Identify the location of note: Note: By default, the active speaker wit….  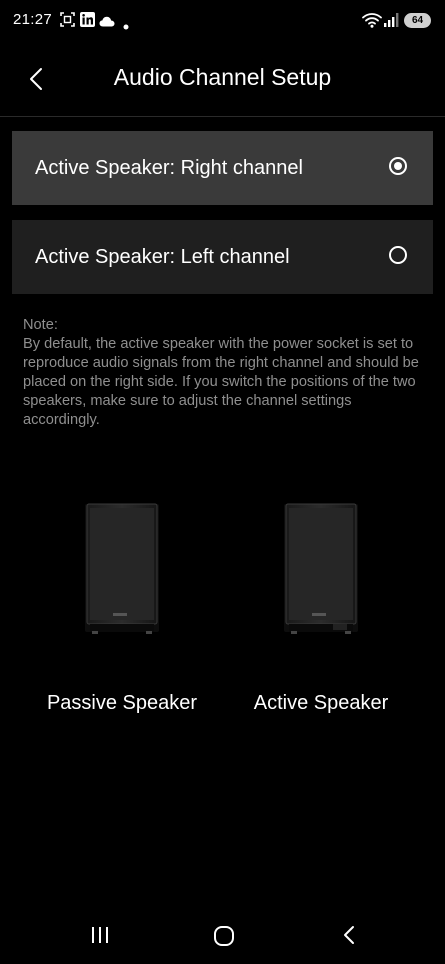
(223, 373).